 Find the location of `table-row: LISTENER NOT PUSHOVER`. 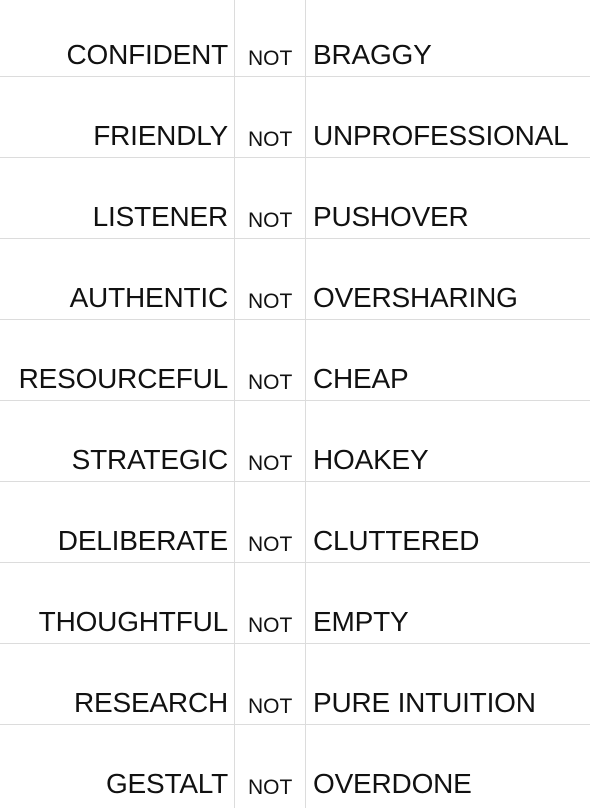

table-row: LISTENER NOT PUSHOVER is located at coordinates (295, 202).